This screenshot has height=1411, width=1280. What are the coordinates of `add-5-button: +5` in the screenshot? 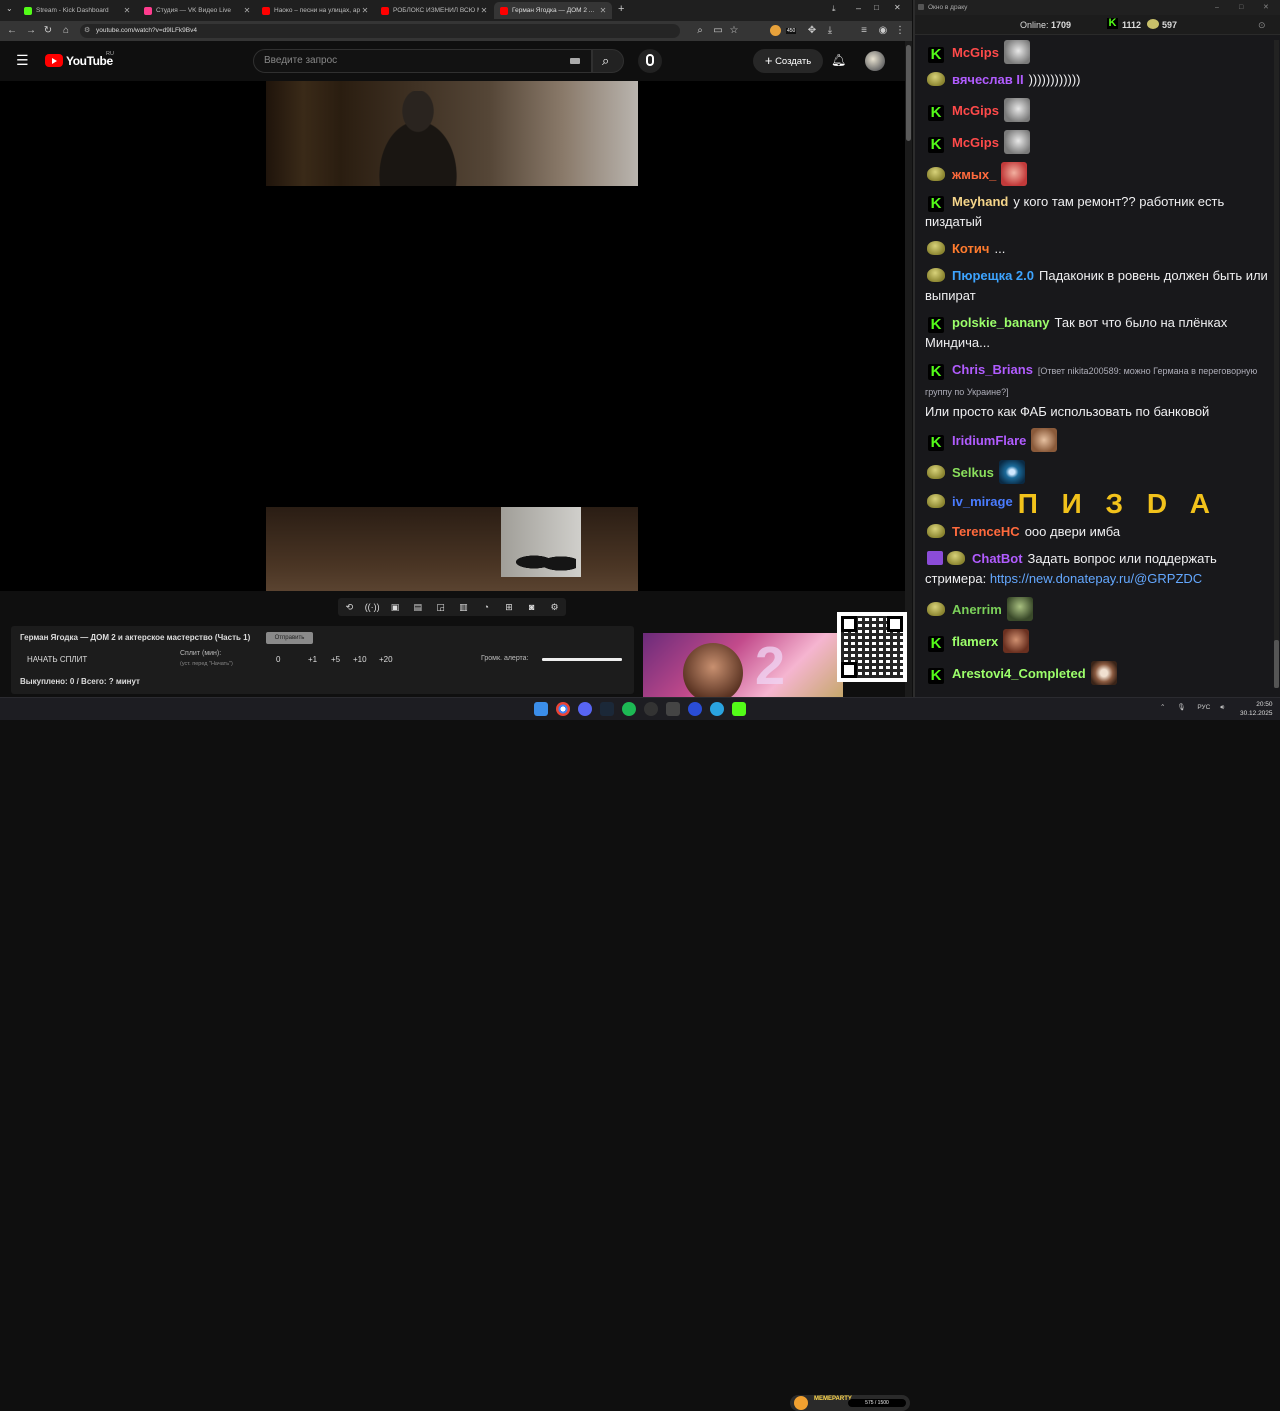 It's located at (335, 659).